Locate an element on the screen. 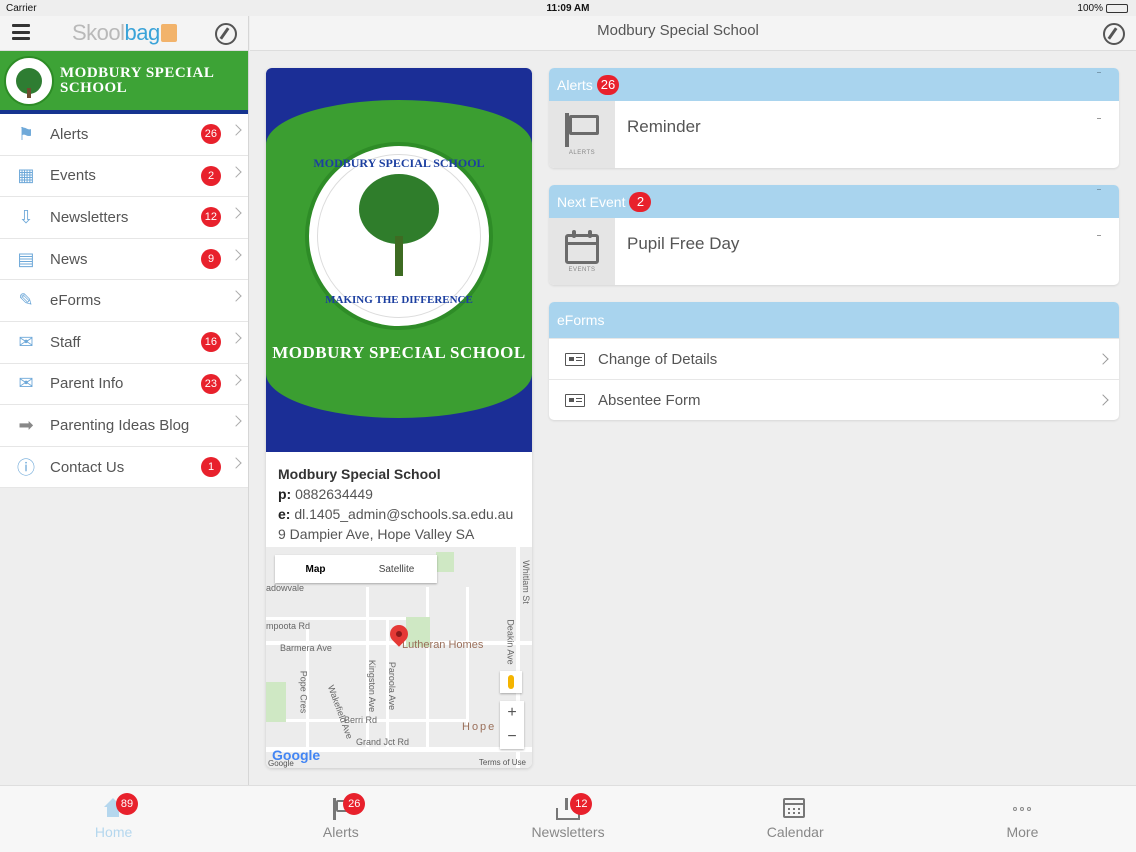 The image size is (1136, 852). sidebar-item-eforms: ✎ eForms is located at coordinates (124, 301).